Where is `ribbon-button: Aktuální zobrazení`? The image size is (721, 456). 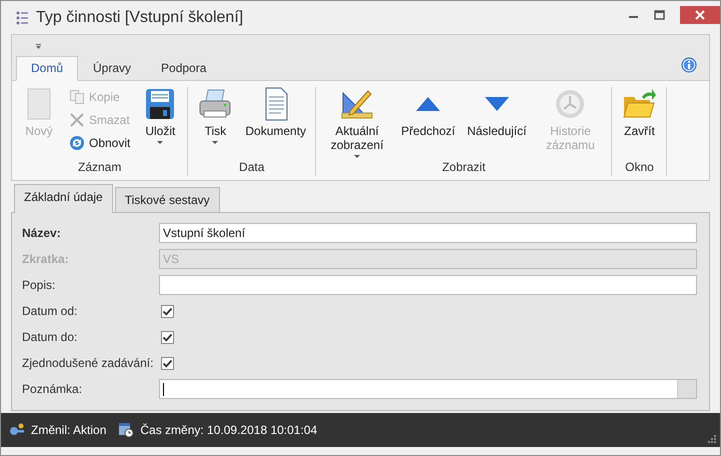
ribbon-button: Aktuální zobrazení is located at coordinates (357, 122).